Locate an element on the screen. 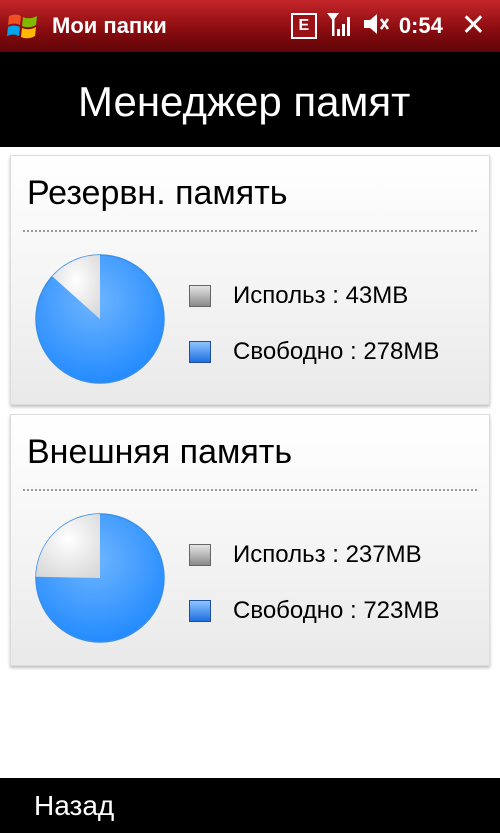 Image resolution: width=500 pixels, height=833 pixels. free-label: Свободно : 723MB is located at coordinates (336, 610).